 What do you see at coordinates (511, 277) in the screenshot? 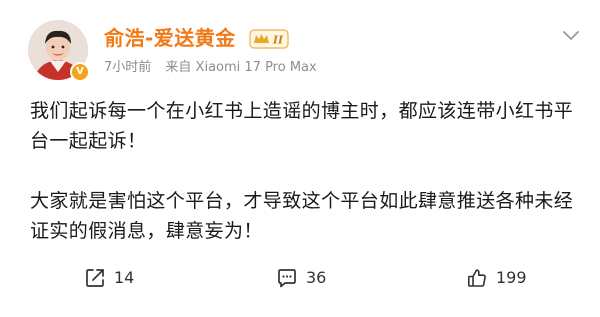
I see `like-count: 199` at bounding box center [511, 277].